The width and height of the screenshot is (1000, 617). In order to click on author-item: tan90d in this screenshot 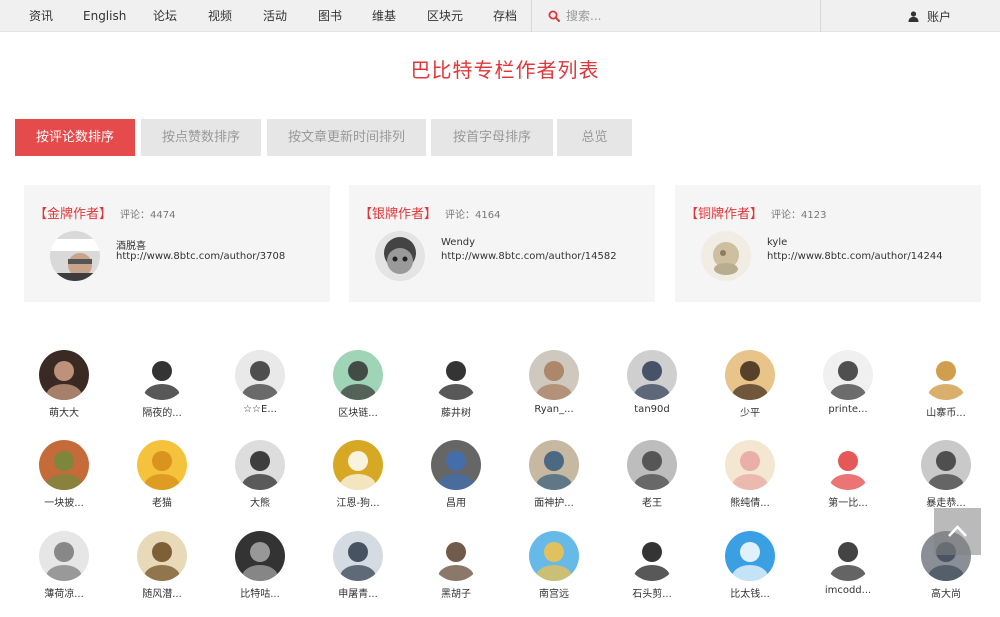, I will do `click(652, 387)`.